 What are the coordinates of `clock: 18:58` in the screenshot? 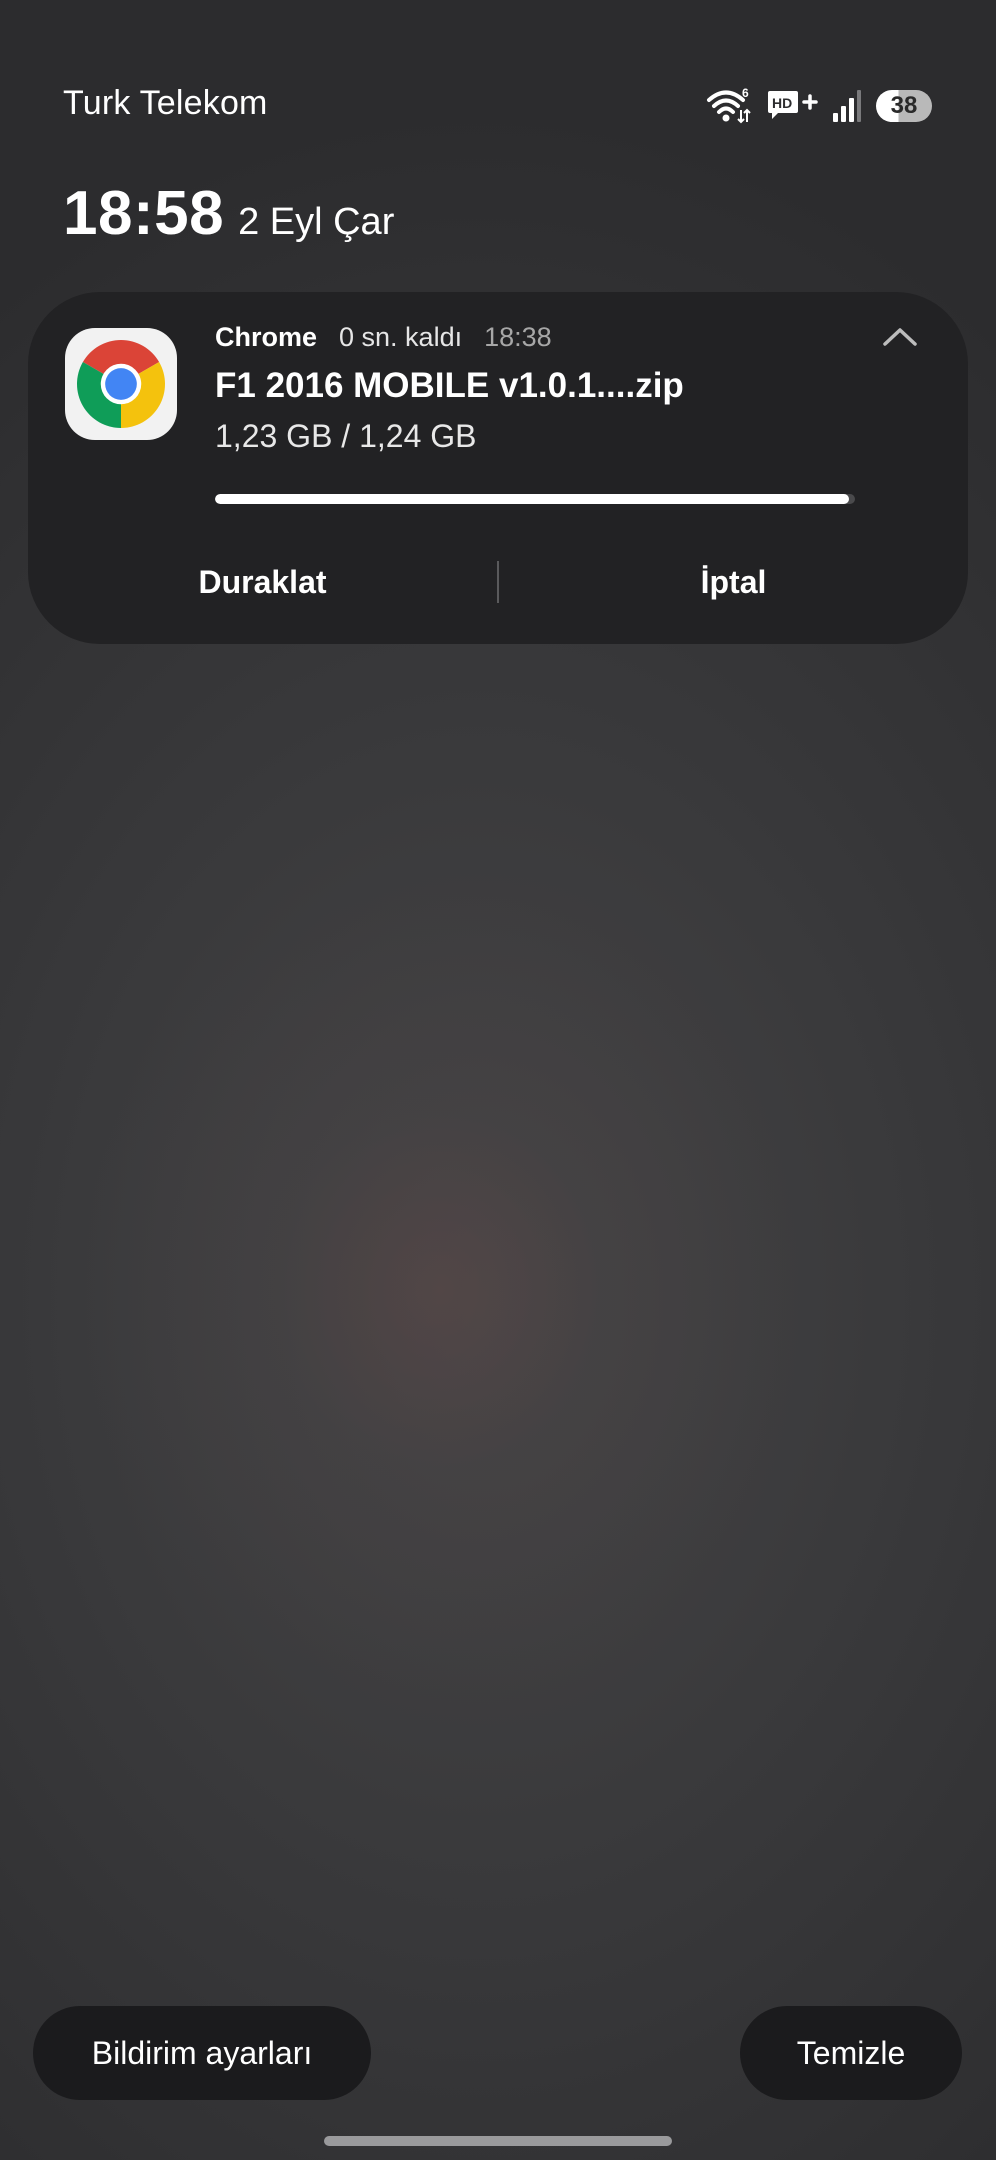 It's located at (144, 213).